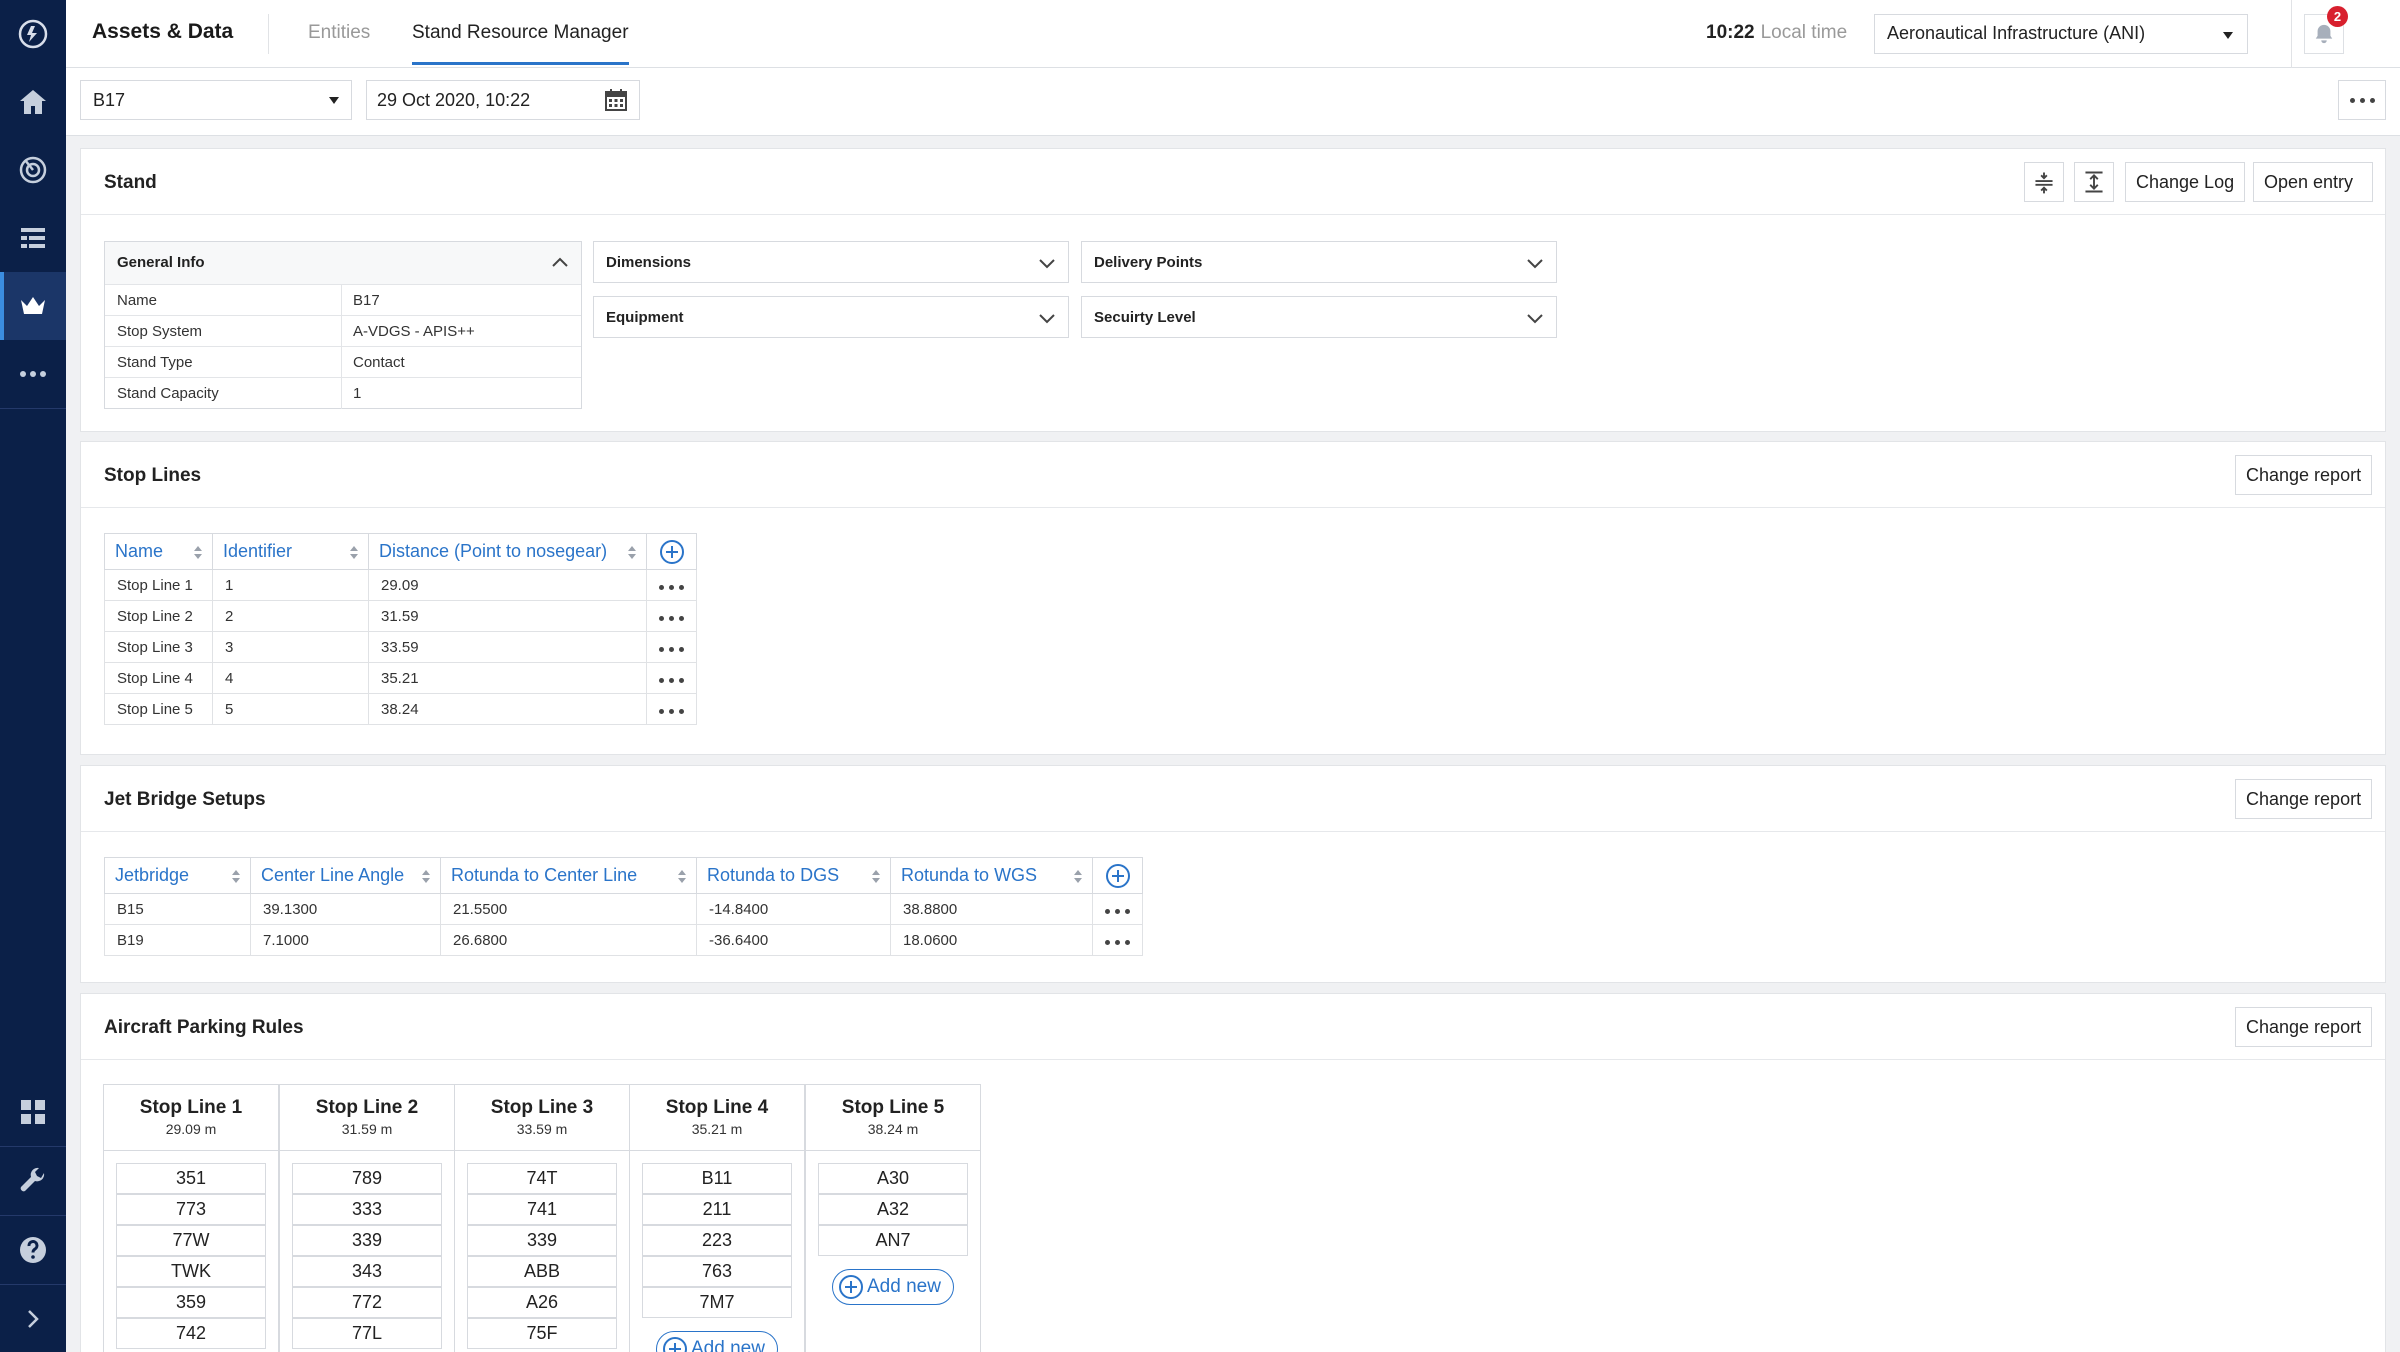  Describe the element at coordinates (623, 909) in the screenshot. I see `table-row: B15 39.1300 21.5500 -14.8400 38.8800` at that location.